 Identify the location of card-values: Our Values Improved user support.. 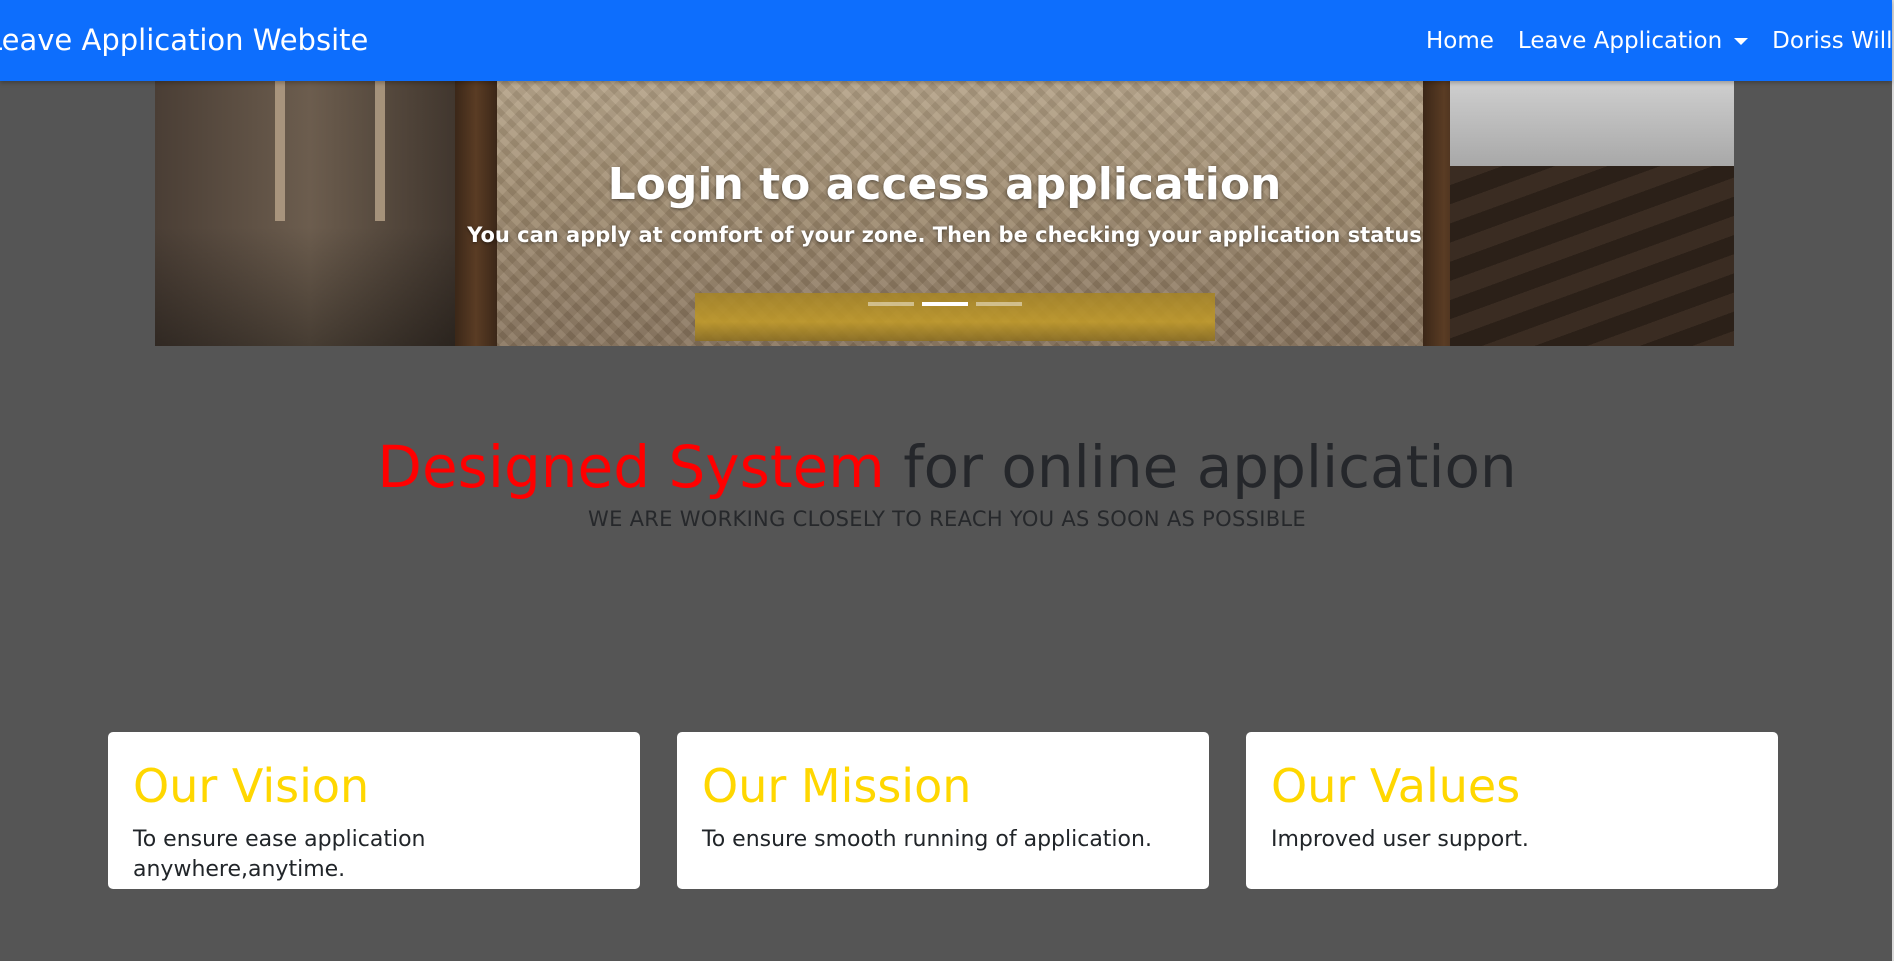
(1512, 810).